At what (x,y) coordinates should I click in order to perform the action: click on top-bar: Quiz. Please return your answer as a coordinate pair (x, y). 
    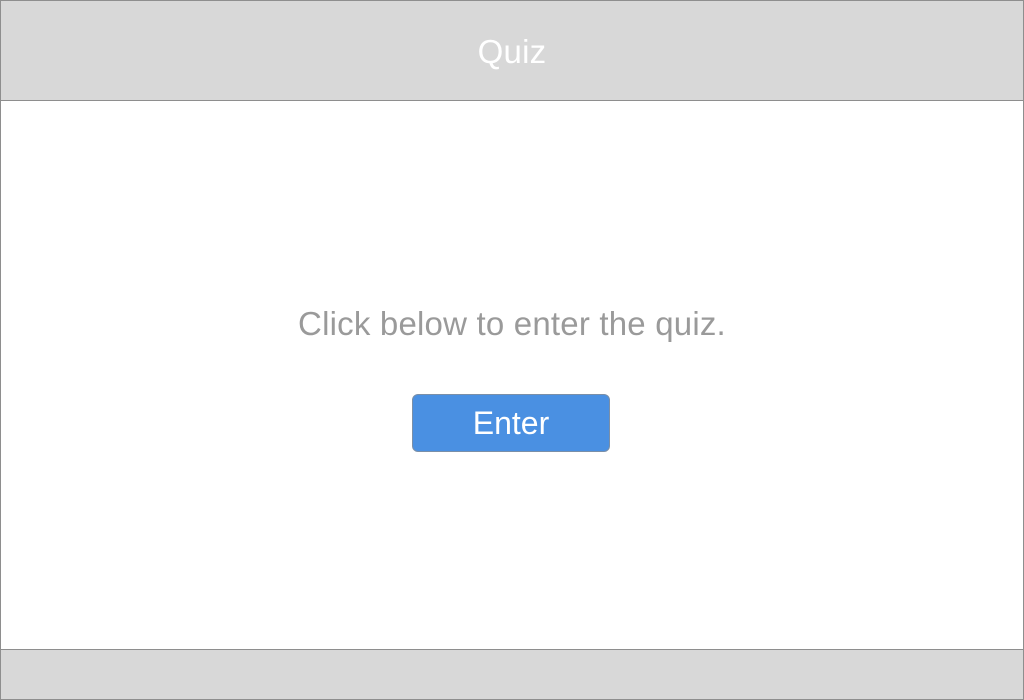
    Looking at the image, I should click on (512, 51).